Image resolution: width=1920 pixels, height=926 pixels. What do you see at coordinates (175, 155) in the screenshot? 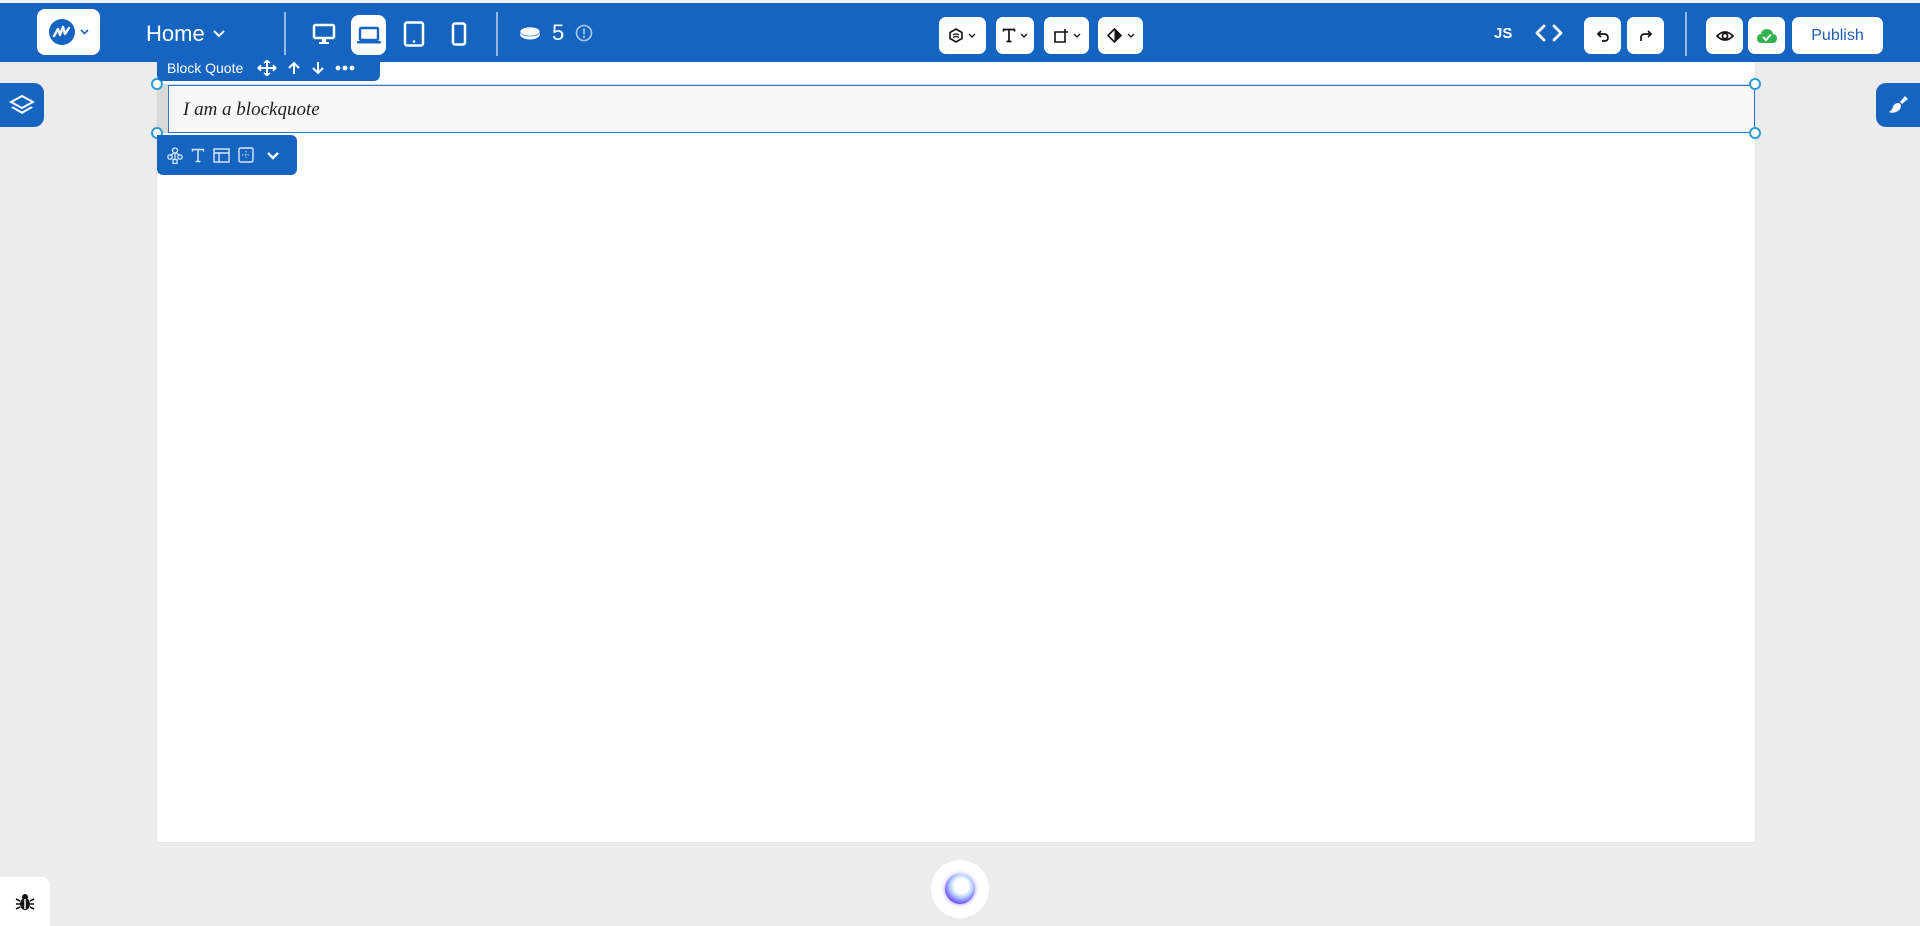
I see `hierarchy-icon` at bounding box center [175, 155].